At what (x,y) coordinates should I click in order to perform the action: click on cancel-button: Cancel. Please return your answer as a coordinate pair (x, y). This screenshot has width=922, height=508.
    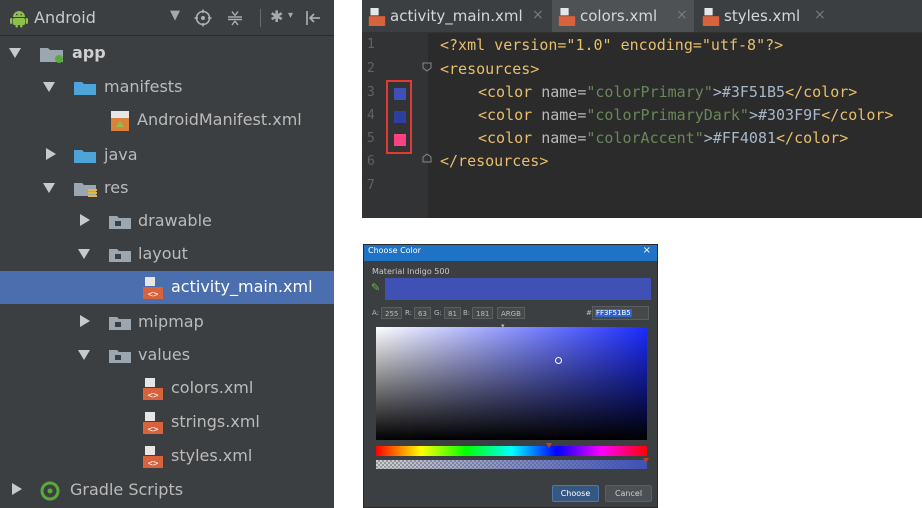
    Looking at the image, I should click on (628, 493).